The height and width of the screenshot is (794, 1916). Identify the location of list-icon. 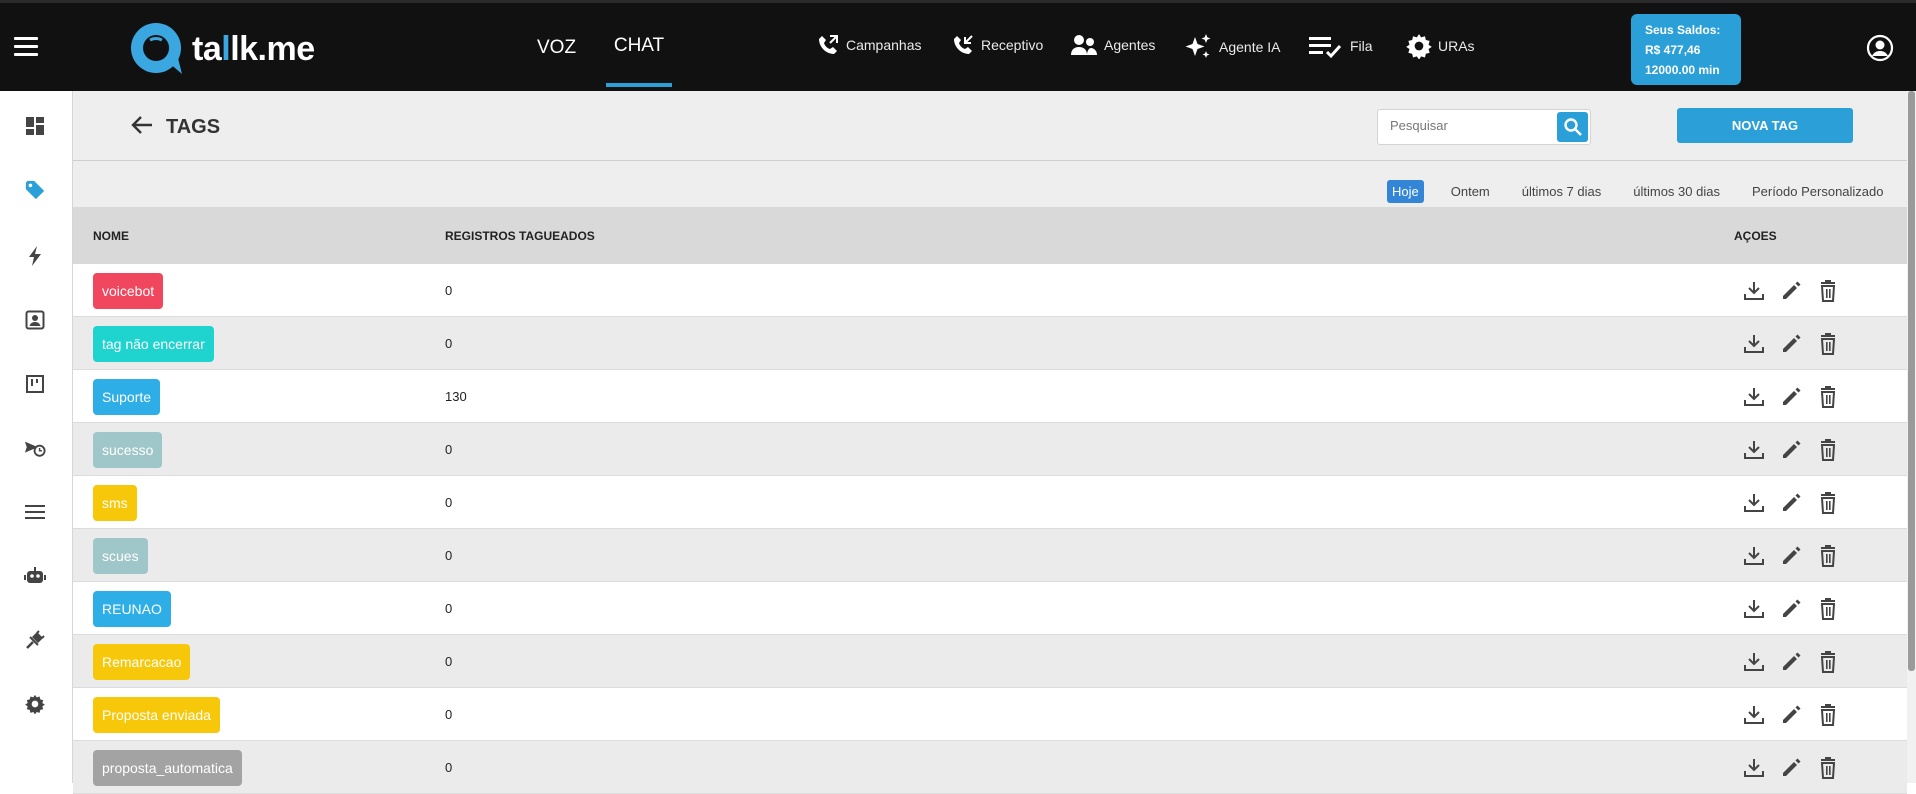
(35, 512).